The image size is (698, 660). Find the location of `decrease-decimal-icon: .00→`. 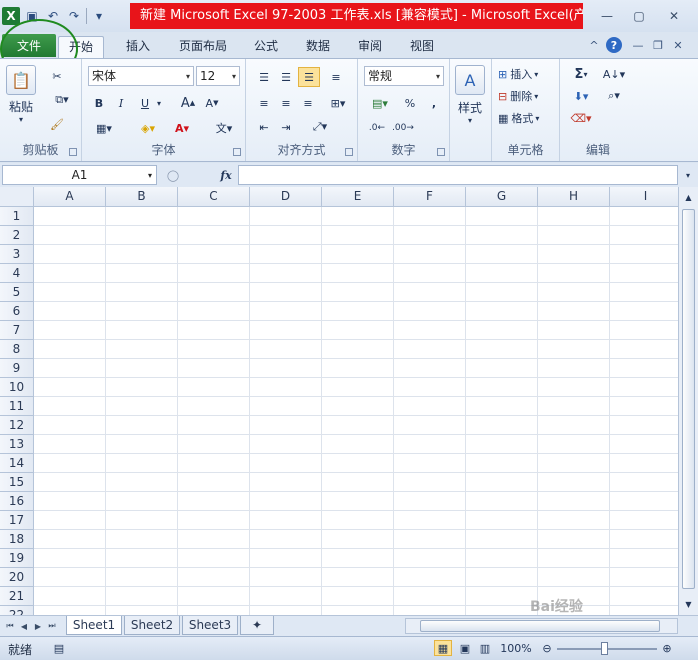

decrease-decimal-icon: .00→ is located at coordinates (403, 128).